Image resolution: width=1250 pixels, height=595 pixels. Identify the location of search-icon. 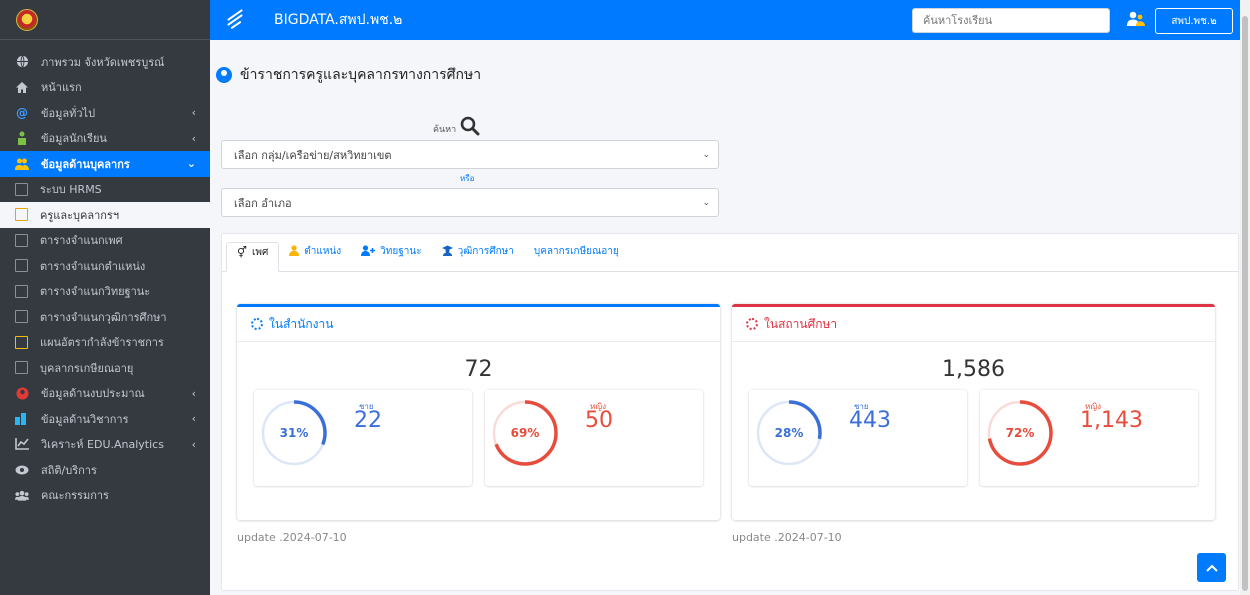
(470, 126).